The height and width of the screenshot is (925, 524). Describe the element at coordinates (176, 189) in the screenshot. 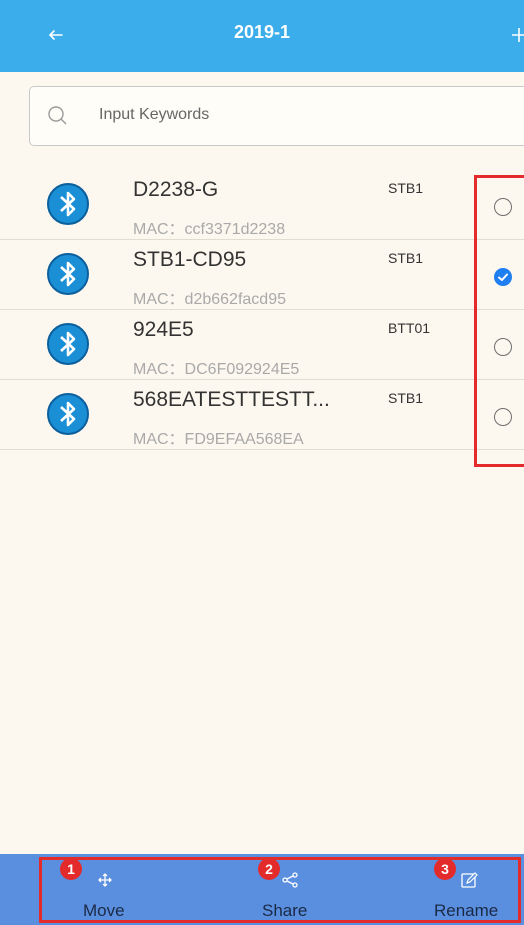

I see `device-name: D2238-G` at that location.